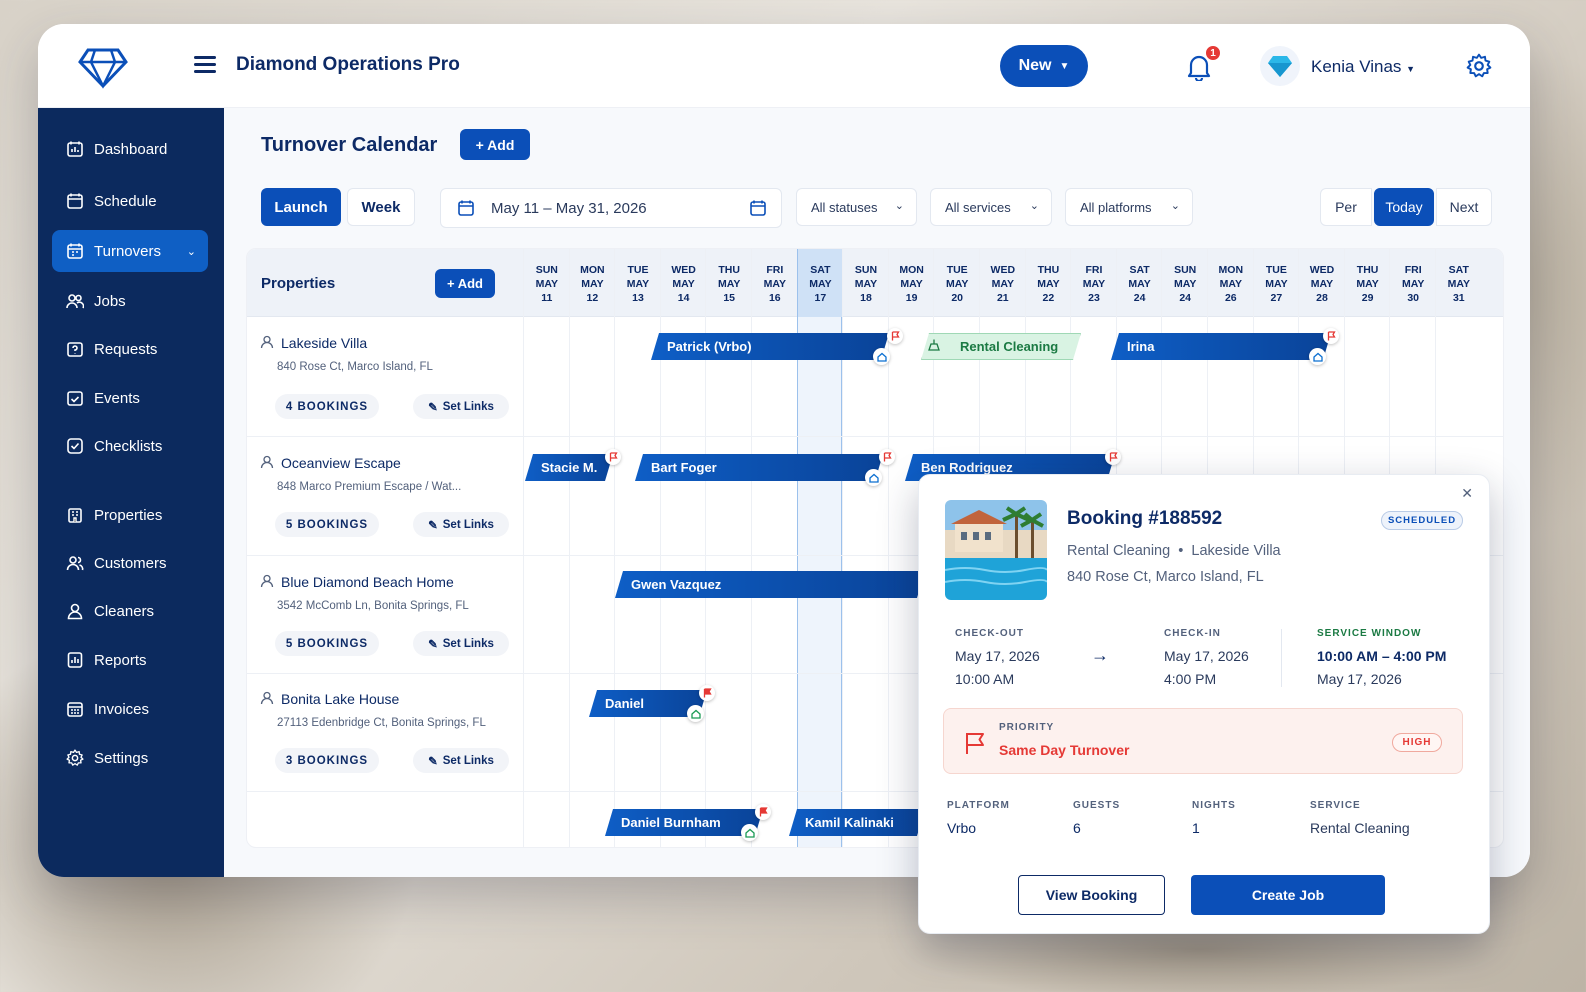  Describe the element at coordinates (1129, 207) in the screenshot. I see `platforms-filter: All platforms ⌄` at that location.